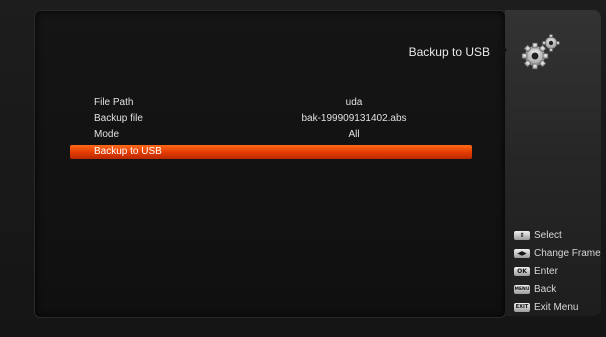  What do you see at coordinates (522, 253) in the screenshot?
I see `leftright-arrows-icon: ◀▶` at bounding box center [522, 253].